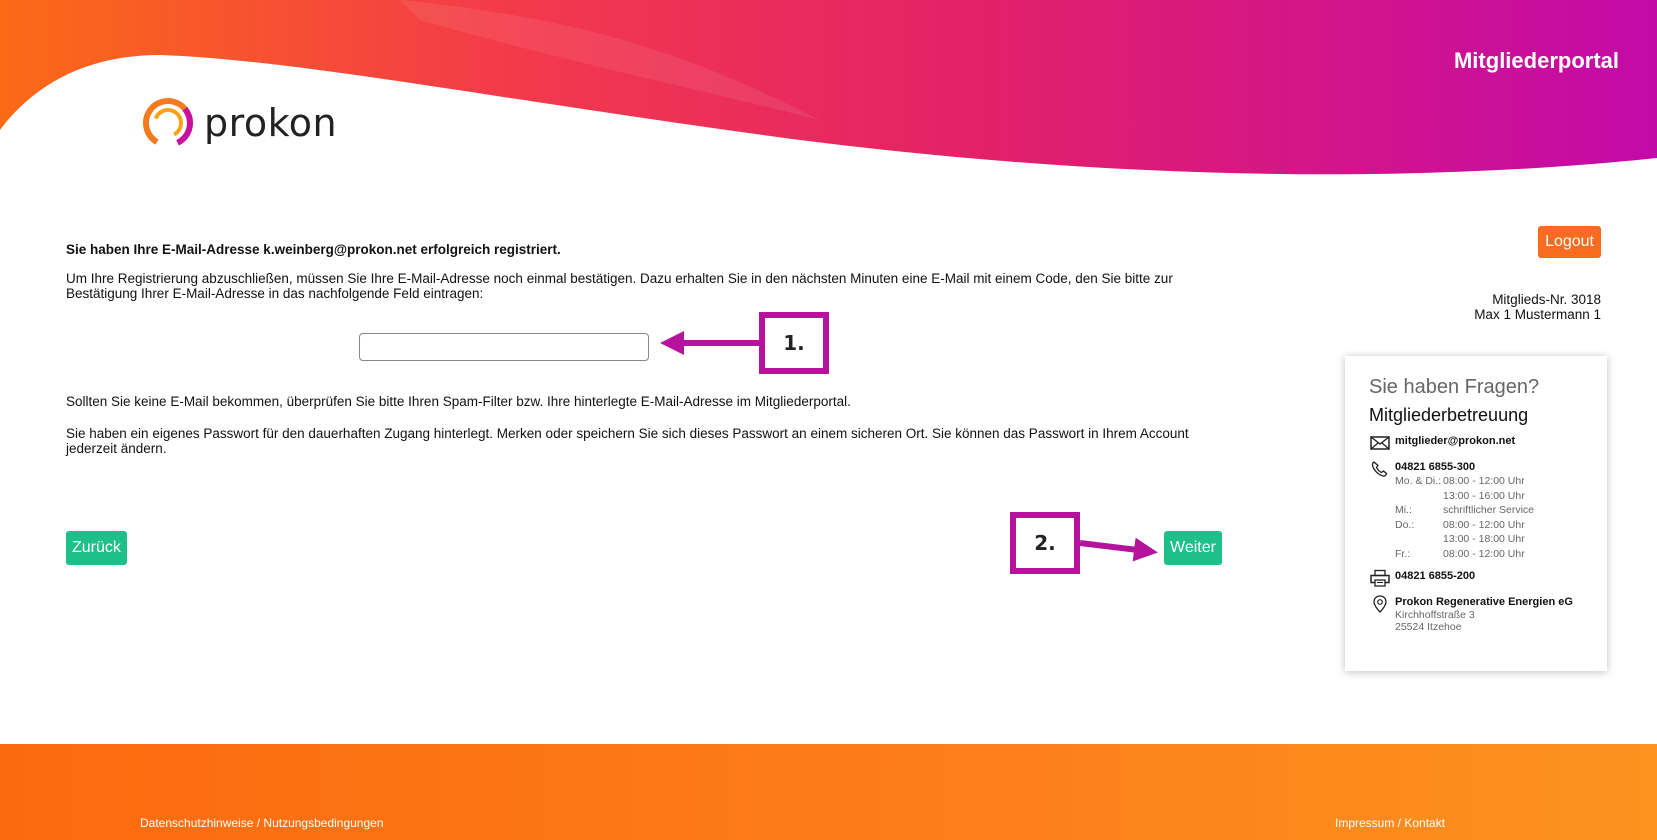 This screenshot has height=840, width=1657. What do you see at coordinates (504, 347) in the screenshot?
I see `confirmation-code-input` at bounding box center [504, 347].